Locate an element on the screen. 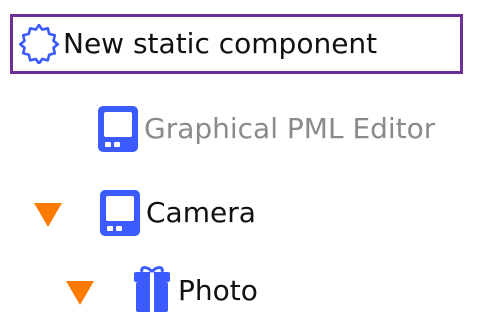 The height and width of the screenshot is (320, 494). tree-item-label: Photo is located at coordinates (218, 290).